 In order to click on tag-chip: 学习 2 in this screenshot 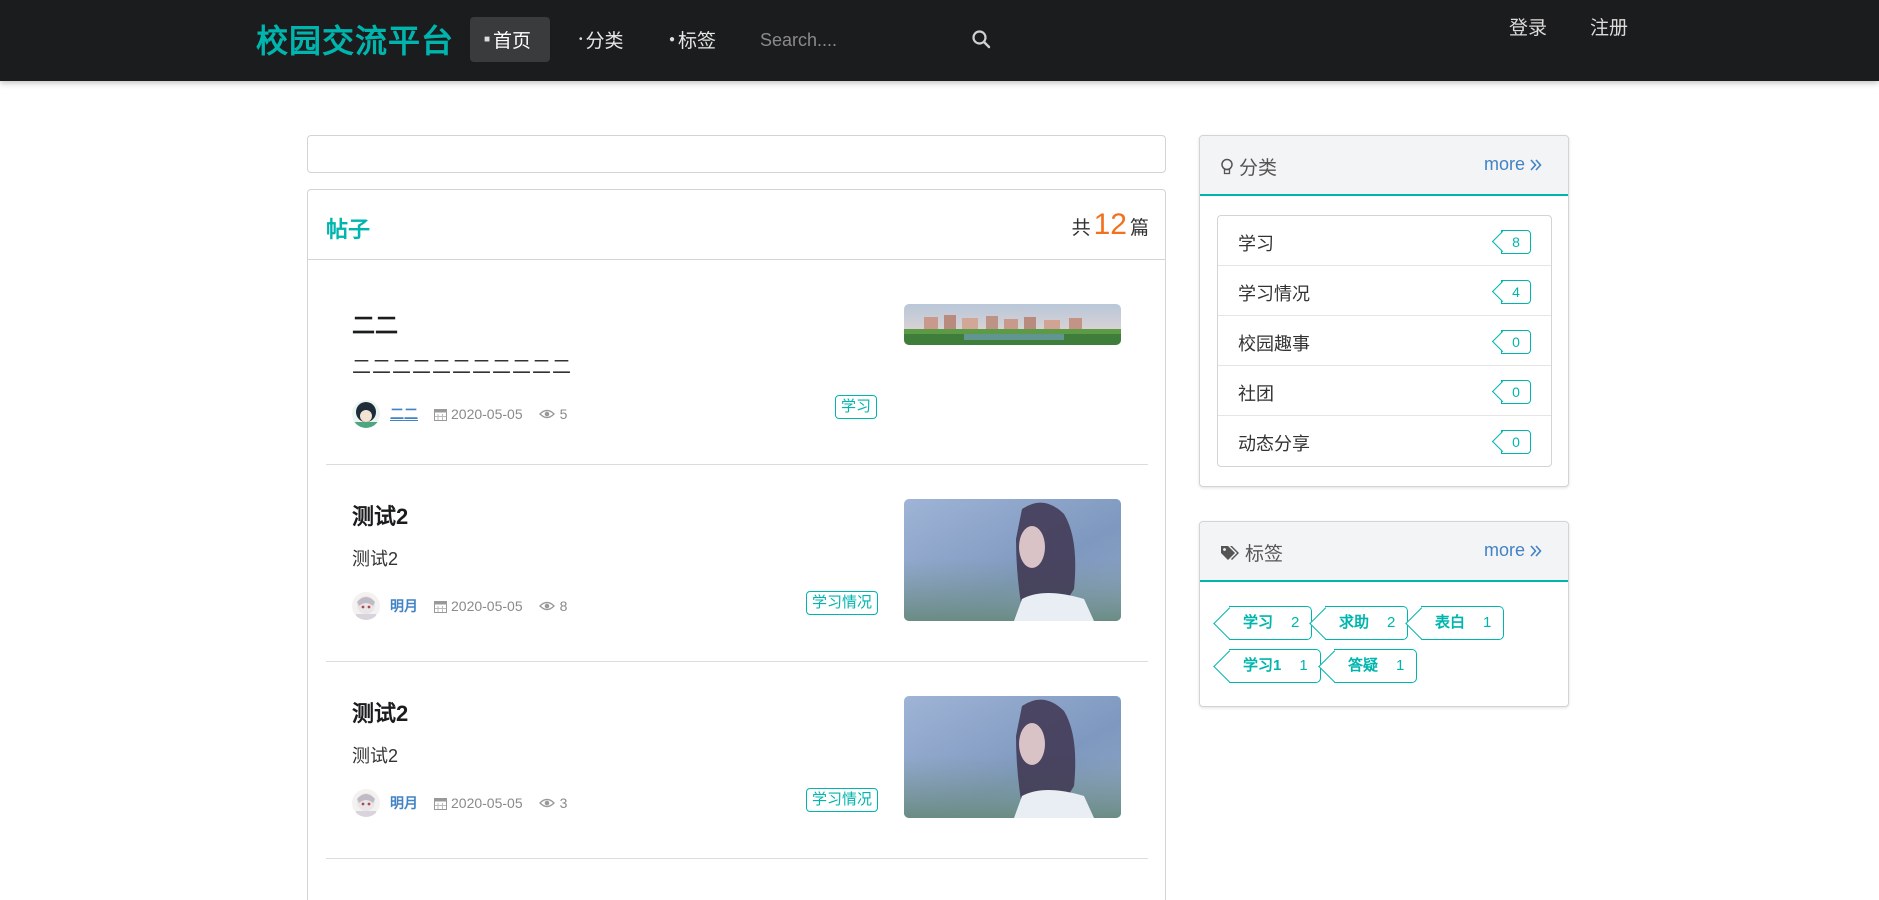, I will do `click(1271, 623)`.